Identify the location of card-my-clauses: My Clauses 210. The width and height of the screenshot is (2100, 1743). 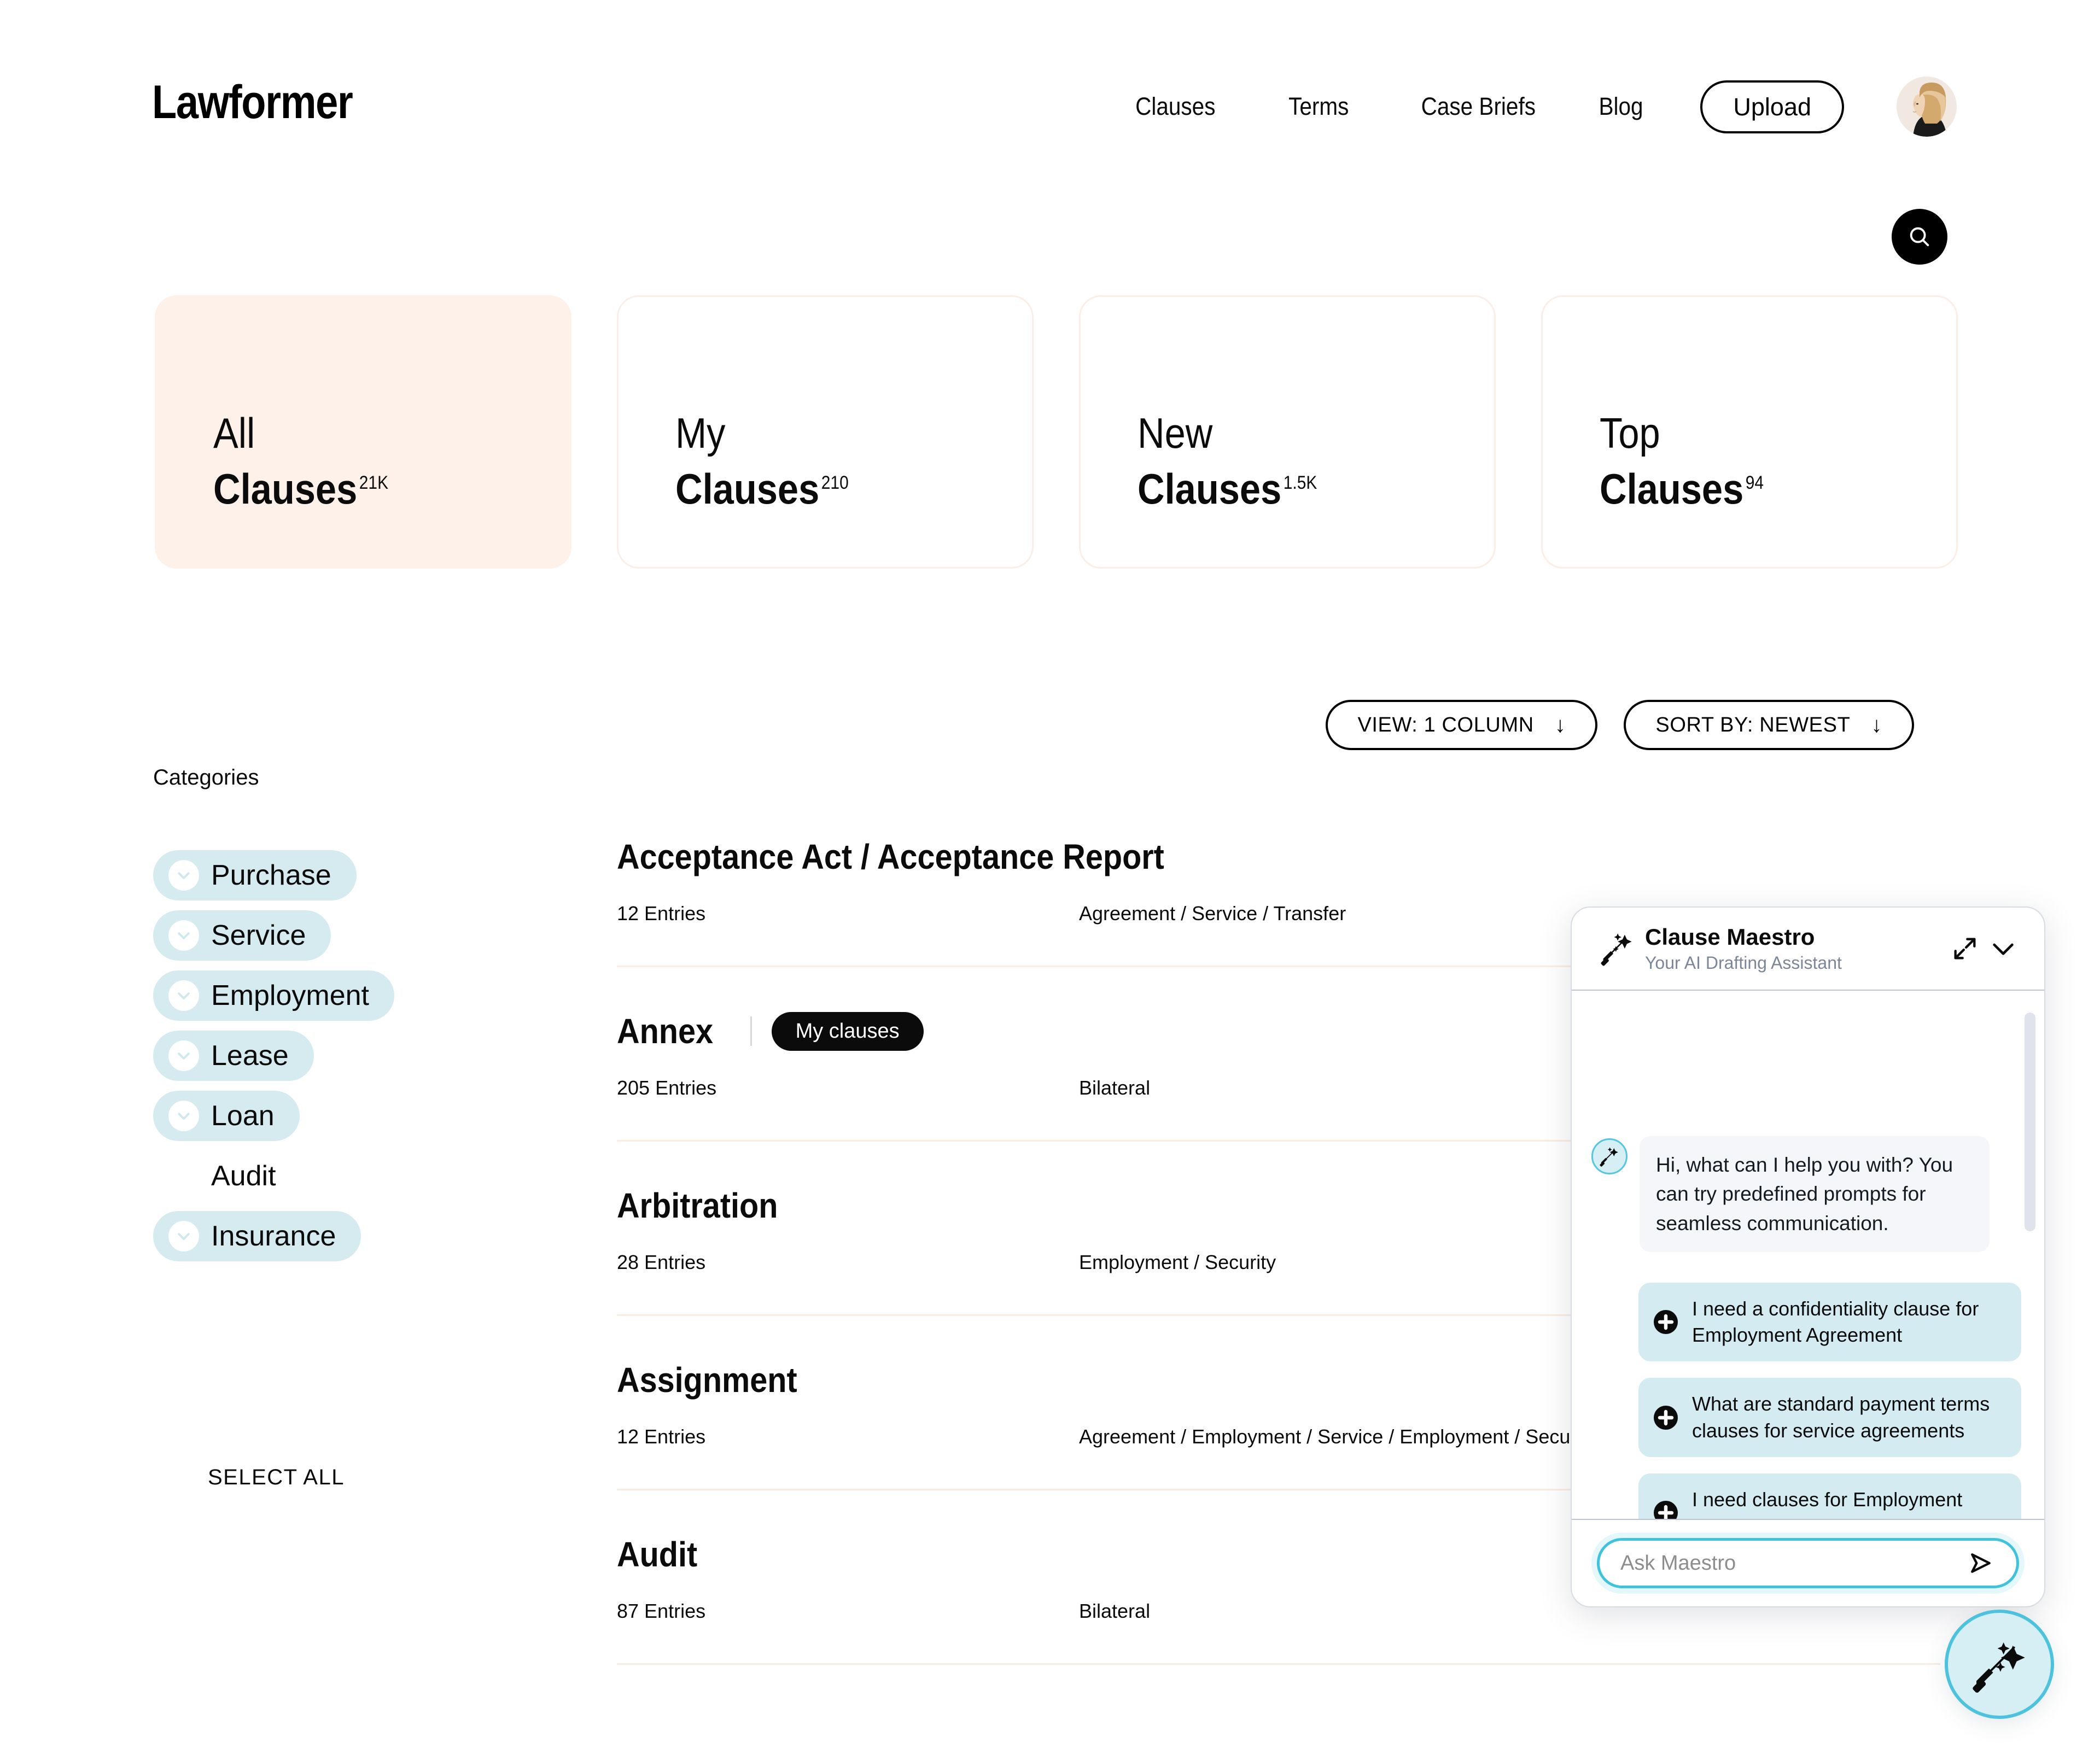
(825, 432).